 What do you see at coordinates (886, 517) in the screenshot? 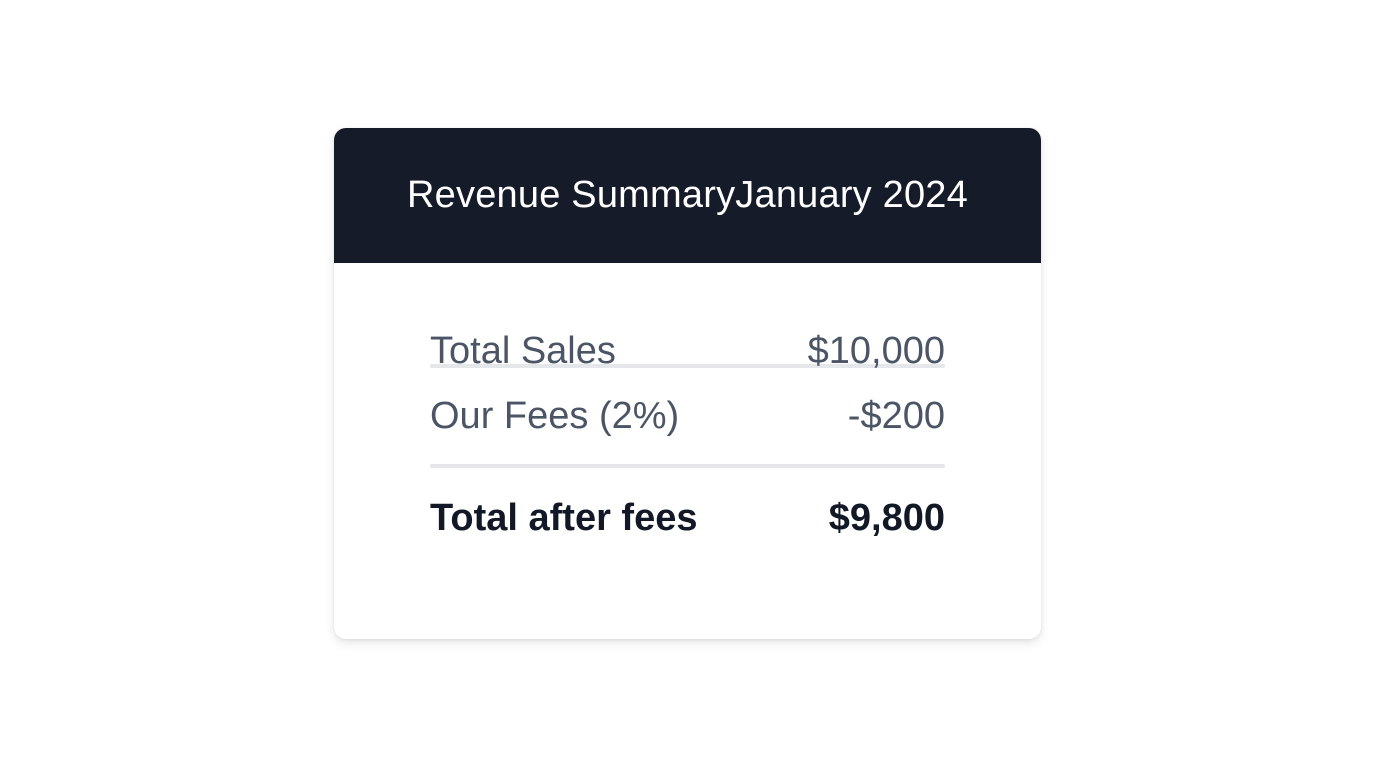
I see `total-value: $9,800` at bounding box center [886, 517].